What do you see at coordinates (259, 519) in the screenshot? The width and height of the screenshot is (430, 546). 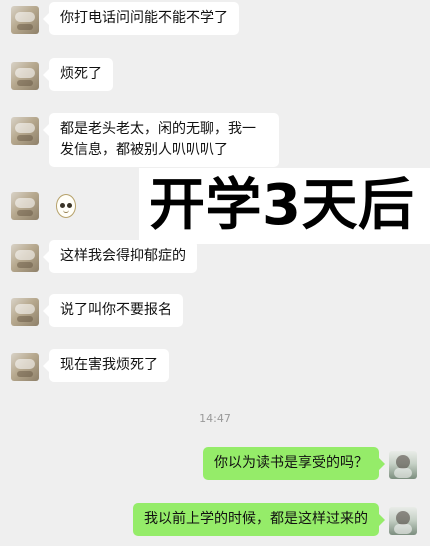 I see `message-bubble: 我以前上学的时候，都是这样过来的` at bounding box center [259, 519].